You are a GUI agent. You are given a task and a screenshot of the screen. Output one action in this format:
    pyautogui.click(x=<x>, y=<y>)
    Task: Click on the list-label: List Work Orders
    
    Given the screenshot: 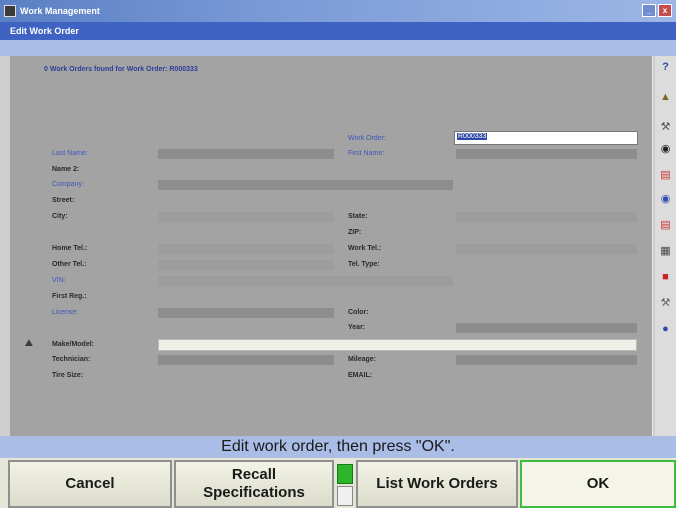 What is the action you would take?
    pyautogui.click(x=437, y=483)
    